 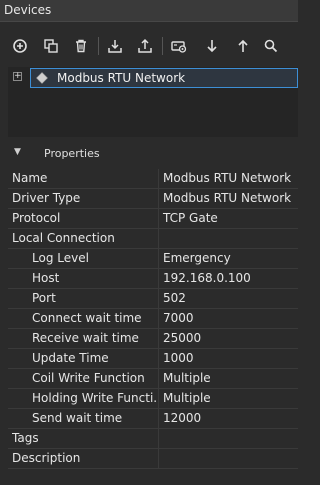 What do you see at coordinates (149, 11) in the screenshot?
I see `panel-title-bar: Devices` at bounding box center [149, 11].